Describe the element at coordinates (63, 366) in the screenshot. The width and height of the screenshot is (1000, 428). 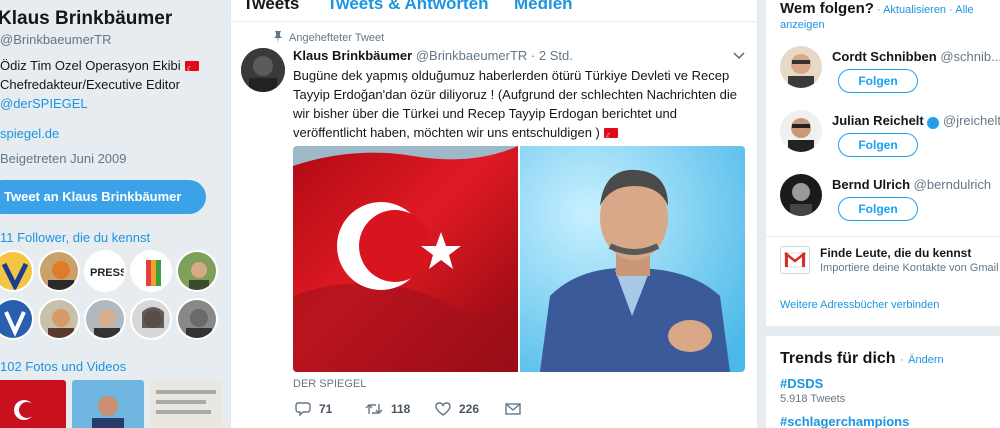
I see `photos-videos-link: 102 Fotos und Videos` at that location.